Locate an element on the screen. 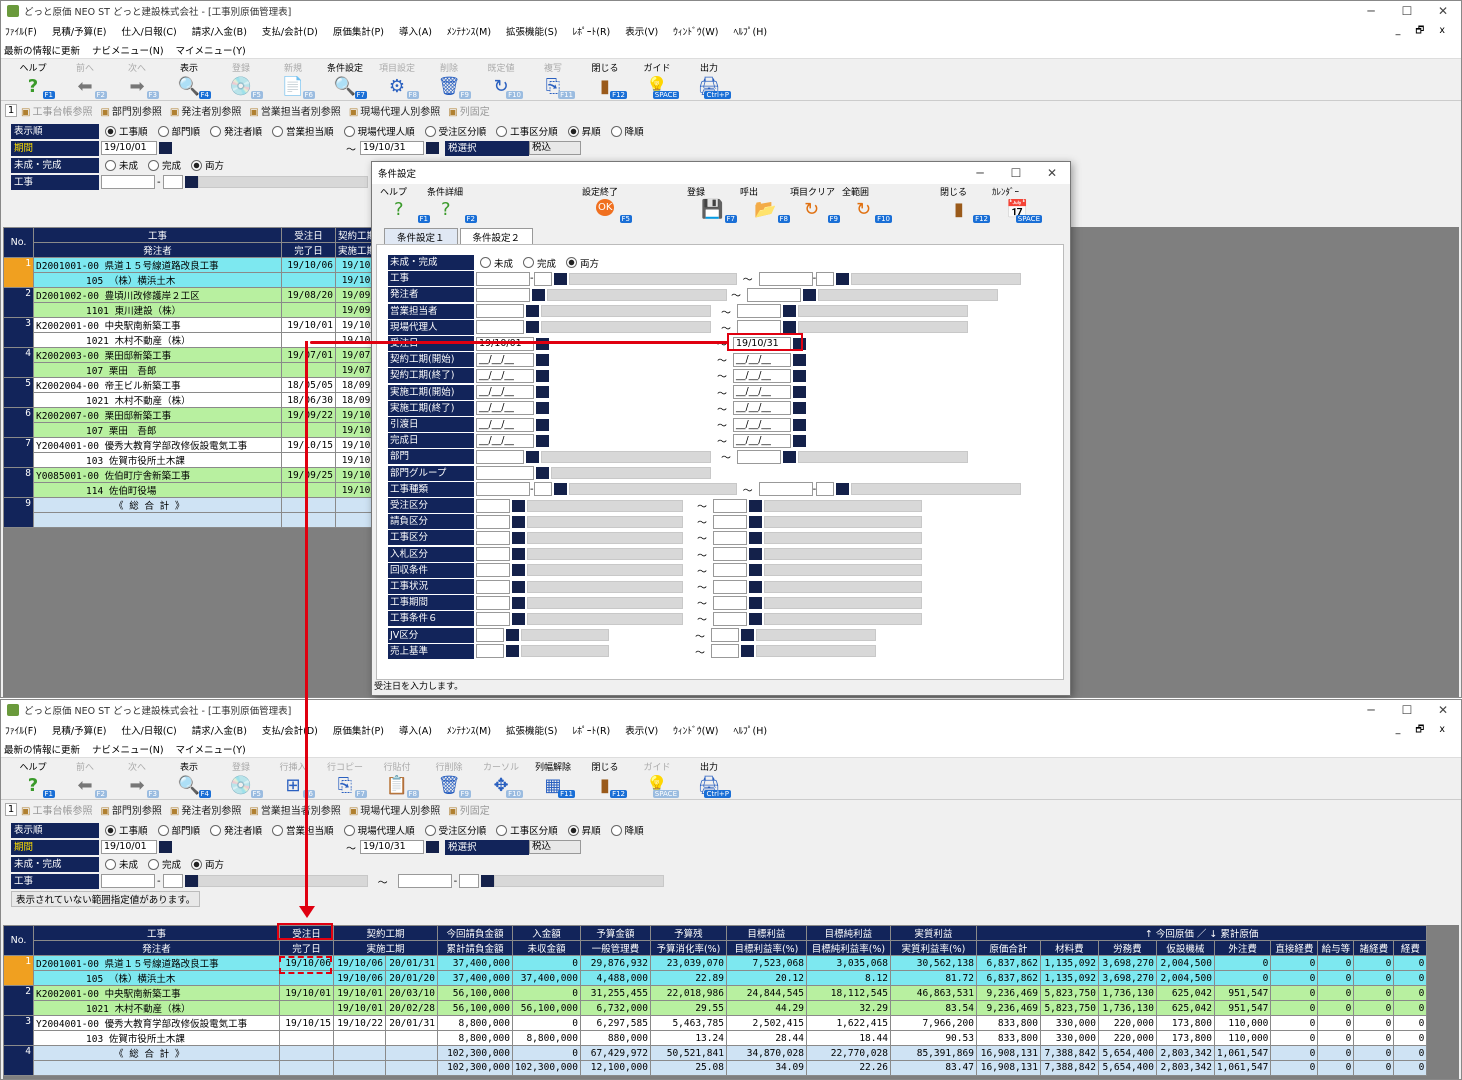 The height and width of the screenshot is (1080, 1462). menu-item: ﾒﾝﾃﾅﾝｽ(M) is located at coordinates (469, 31).